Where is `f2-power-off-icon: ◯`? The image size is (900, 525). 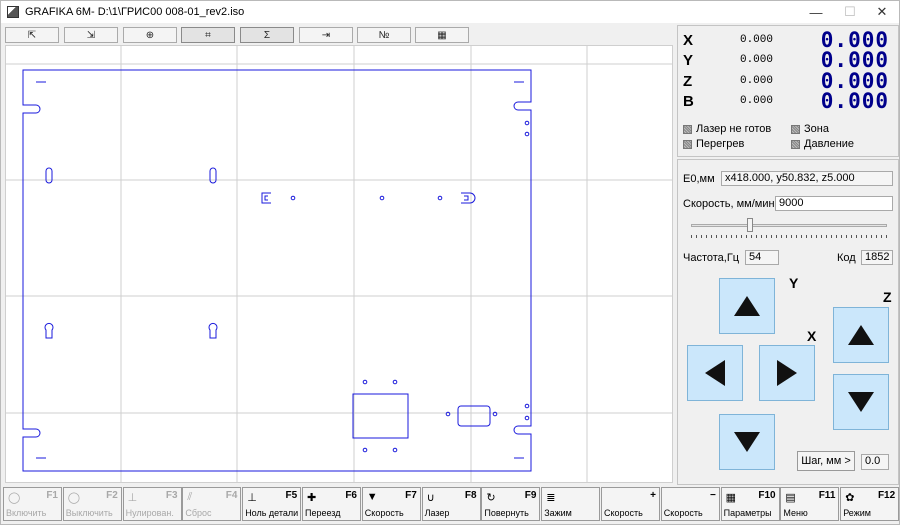 f2-power-off-icon: ◯ is located at coordinates (74, 498).